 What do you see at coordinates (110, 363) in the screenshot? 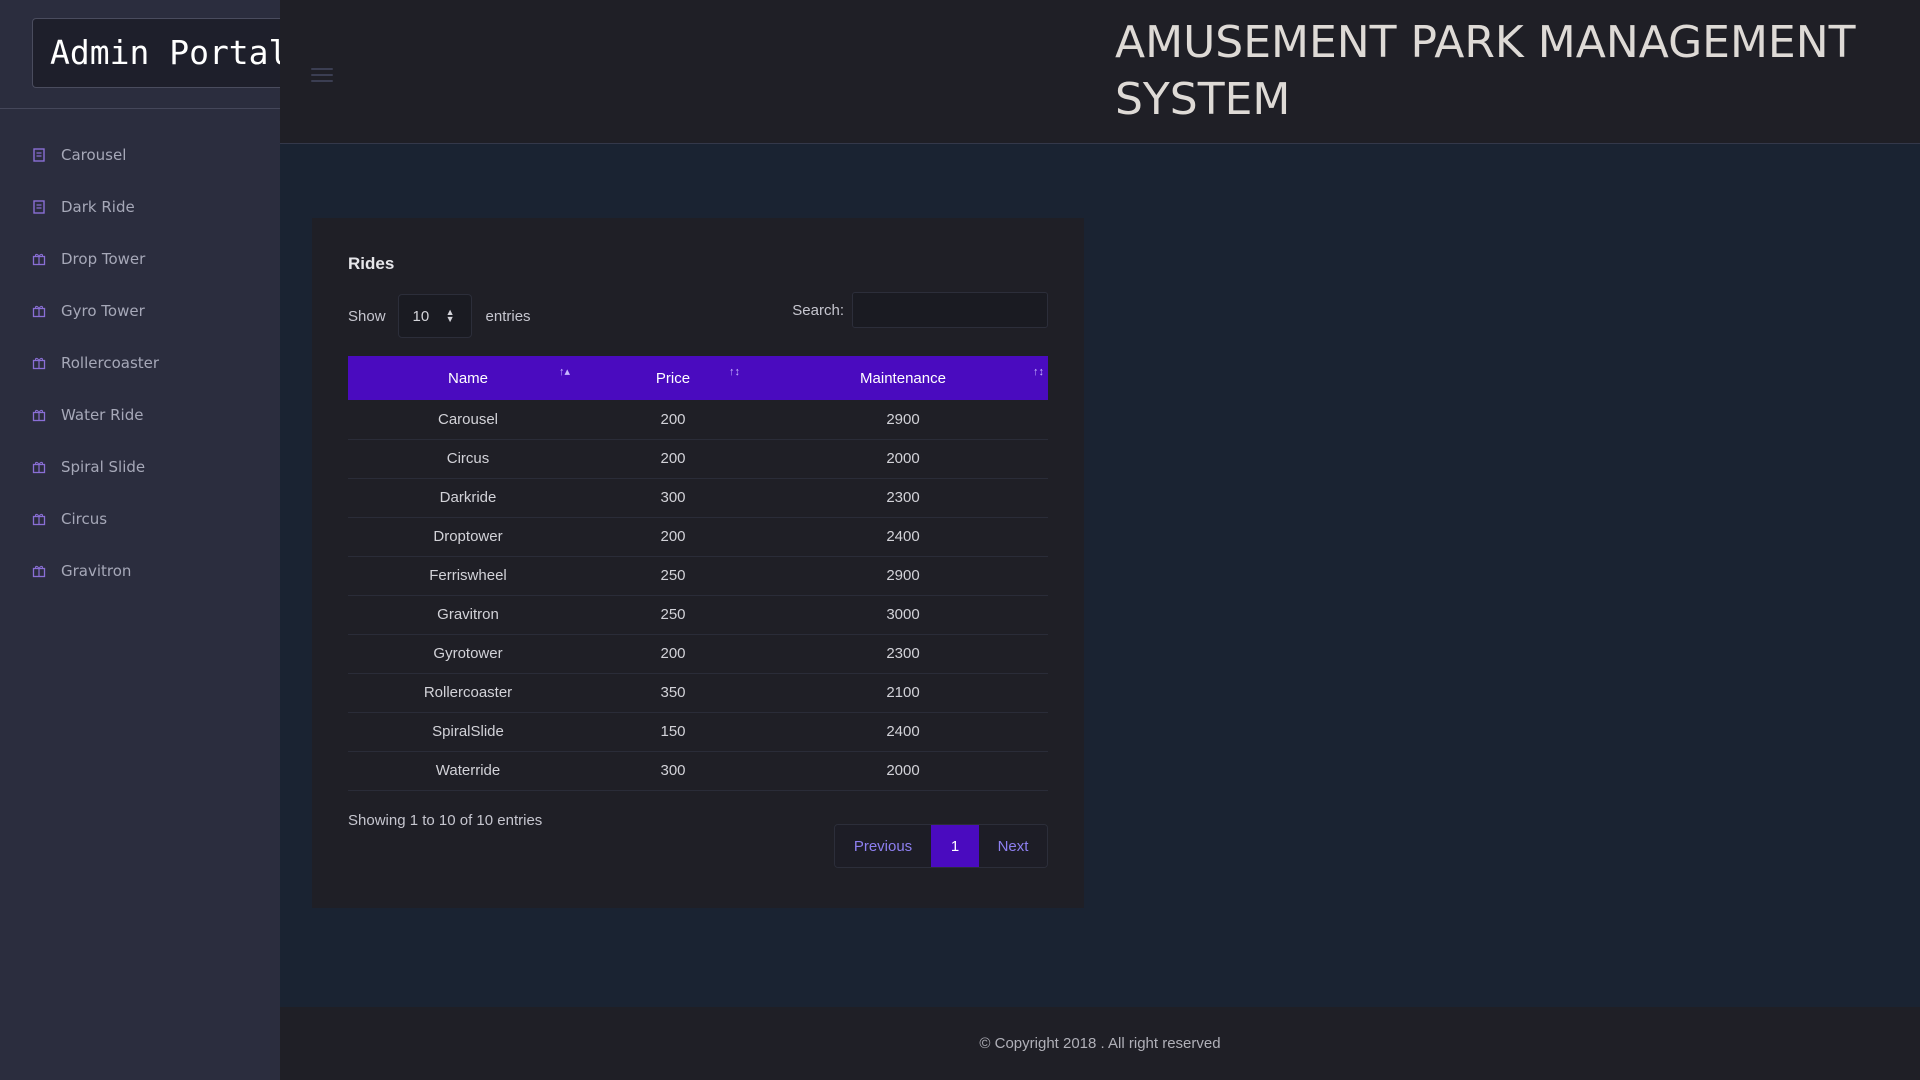
I see `sidebar-item-label: Rollercoaster` at bounding box center [110, 363].